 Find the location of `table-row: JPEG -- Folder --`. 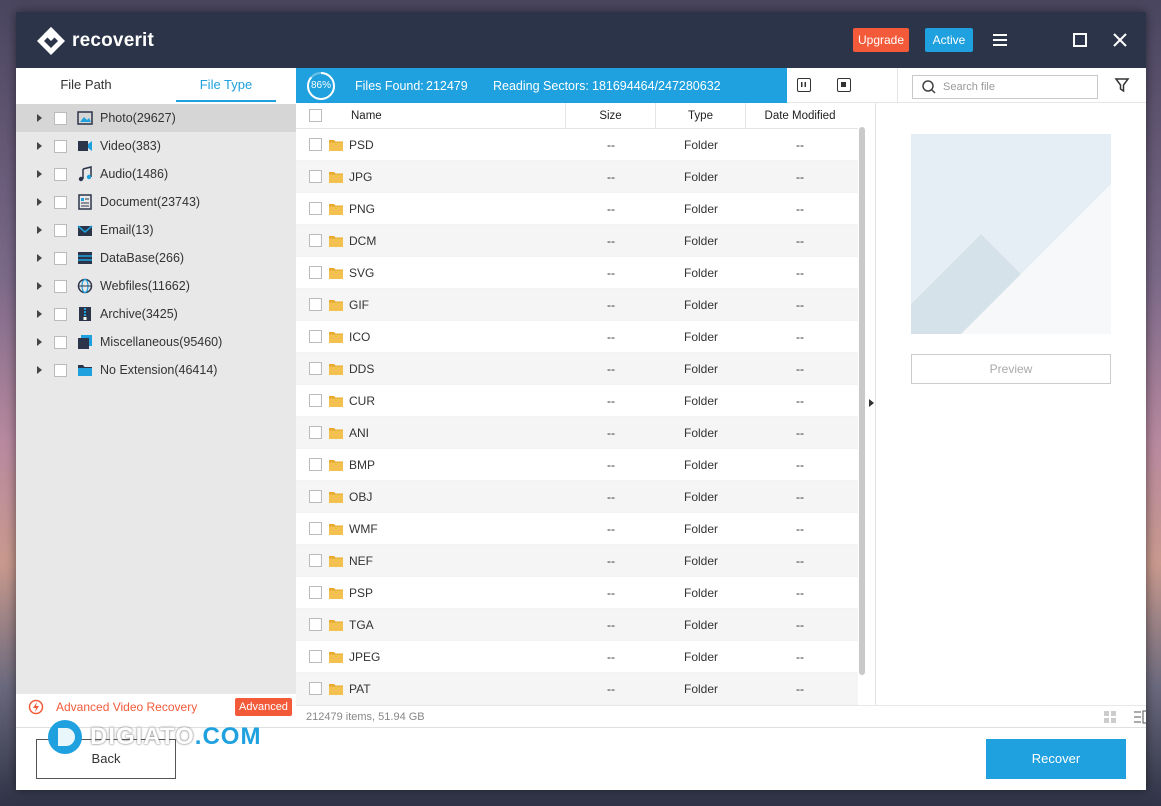

table-row: JPEG -- Folder -- is located at coordinates (577, 657).